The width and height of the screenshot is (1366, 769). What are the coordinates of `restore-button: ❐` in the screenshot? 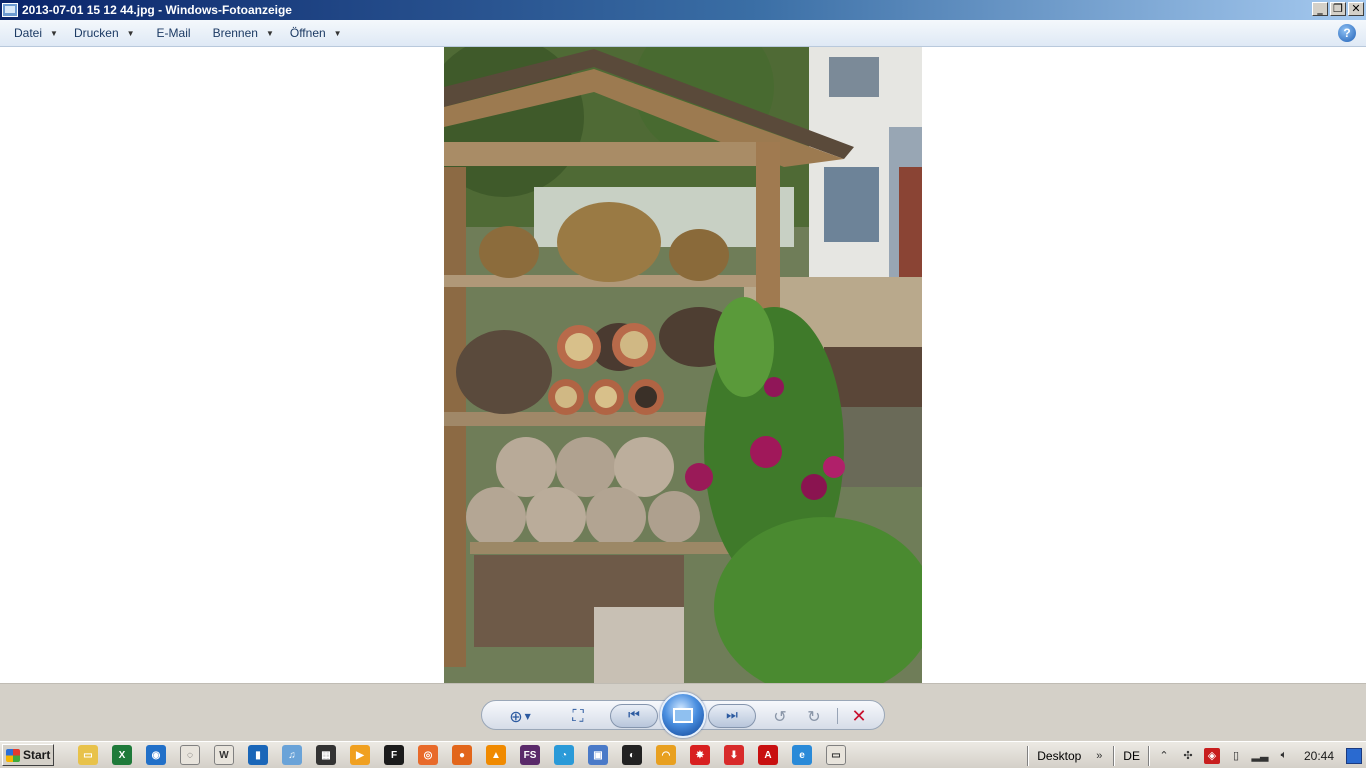 It's located at (1338, 9).